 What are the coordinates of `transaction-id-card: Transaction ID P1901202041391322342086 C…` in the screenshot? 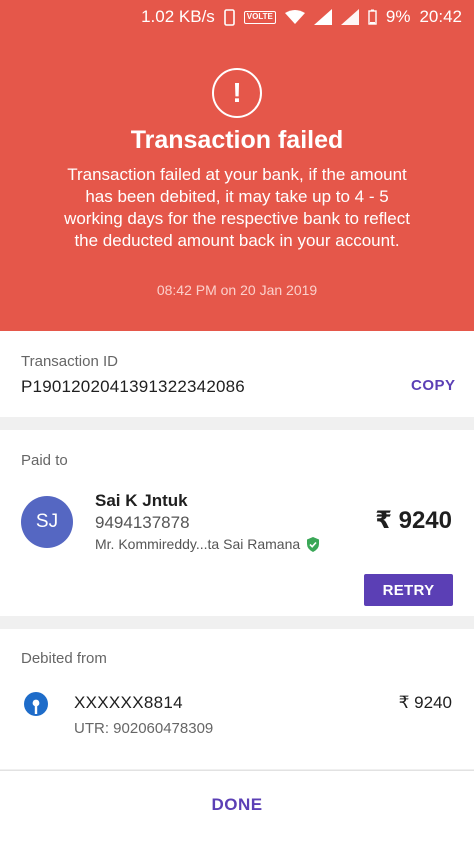 It's located at (237, 374).